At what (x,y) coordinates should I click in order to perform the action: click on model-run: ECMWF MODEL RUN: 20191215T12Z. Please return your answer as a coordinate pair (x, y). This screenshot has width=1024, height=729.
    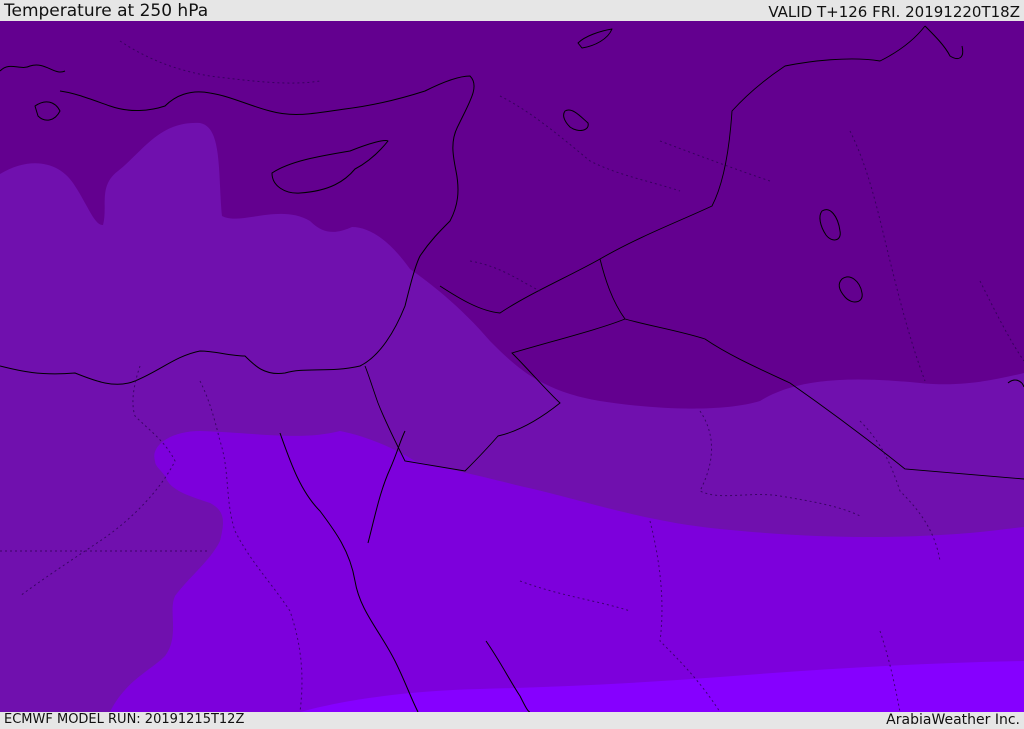
    Looking at the image, I should click on (124, 719).